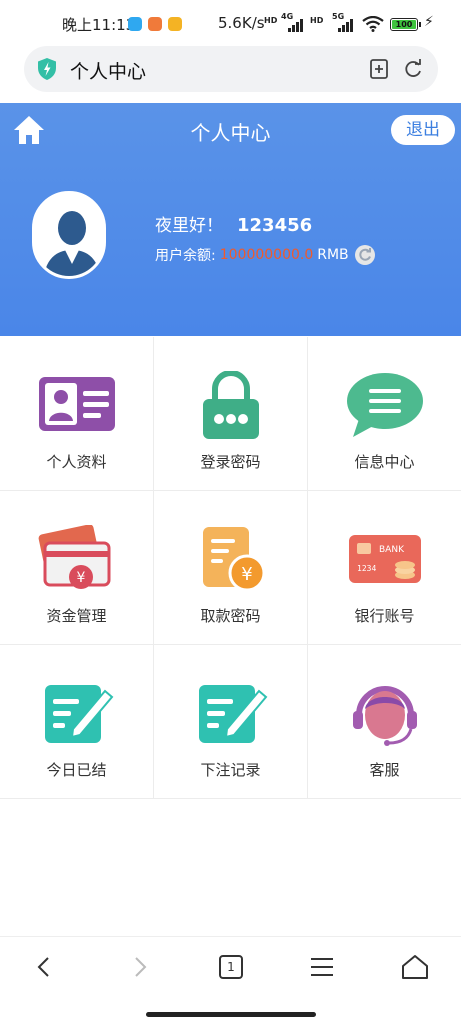 Image resolution: width=461 pixels, height=1024 pixels. What do you see at coordinates (233, 223) in the screenshot?
I see `greeting-row: 夜里好！ 123456` at bounding box center [233, 223].